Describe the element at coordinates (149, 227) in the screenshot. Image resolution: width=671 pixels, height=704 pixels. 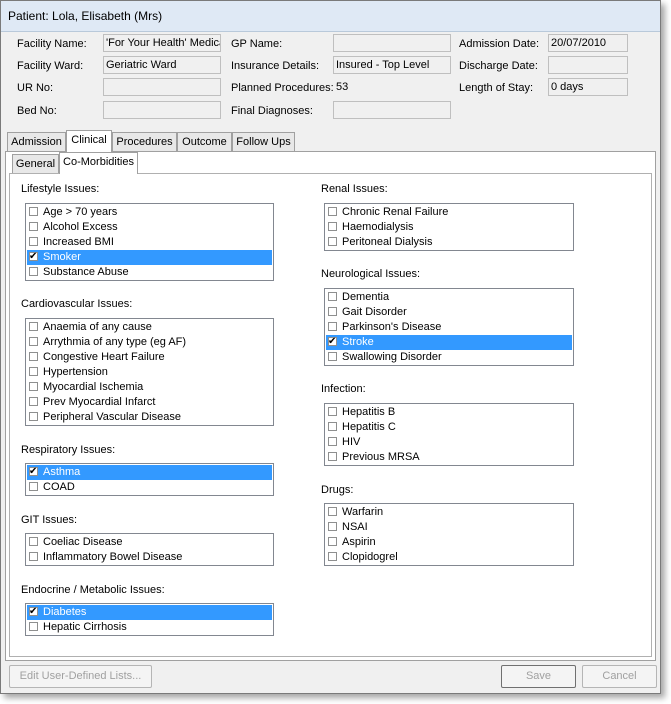
I see `list-item: Alcohol Excess` at that location.